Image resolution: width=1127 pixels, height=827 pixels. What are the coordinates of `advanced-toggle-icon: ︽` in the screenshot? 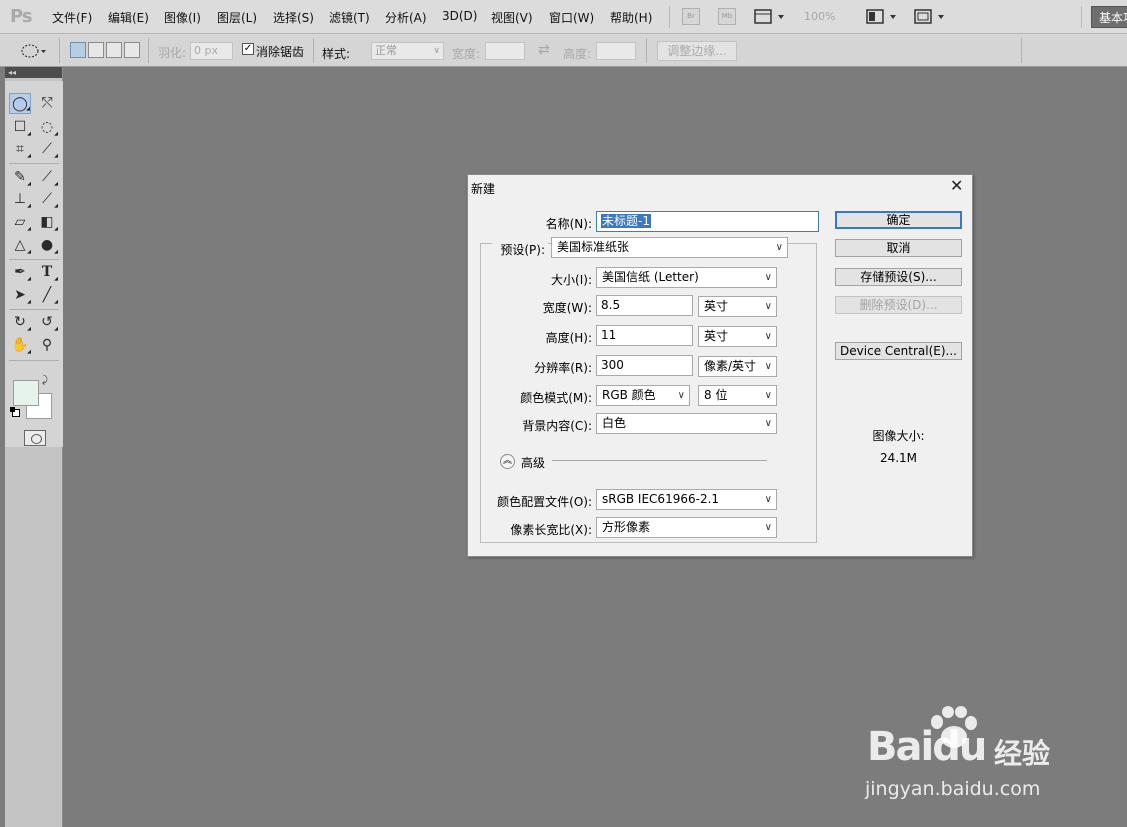 It's located at (507, 461).